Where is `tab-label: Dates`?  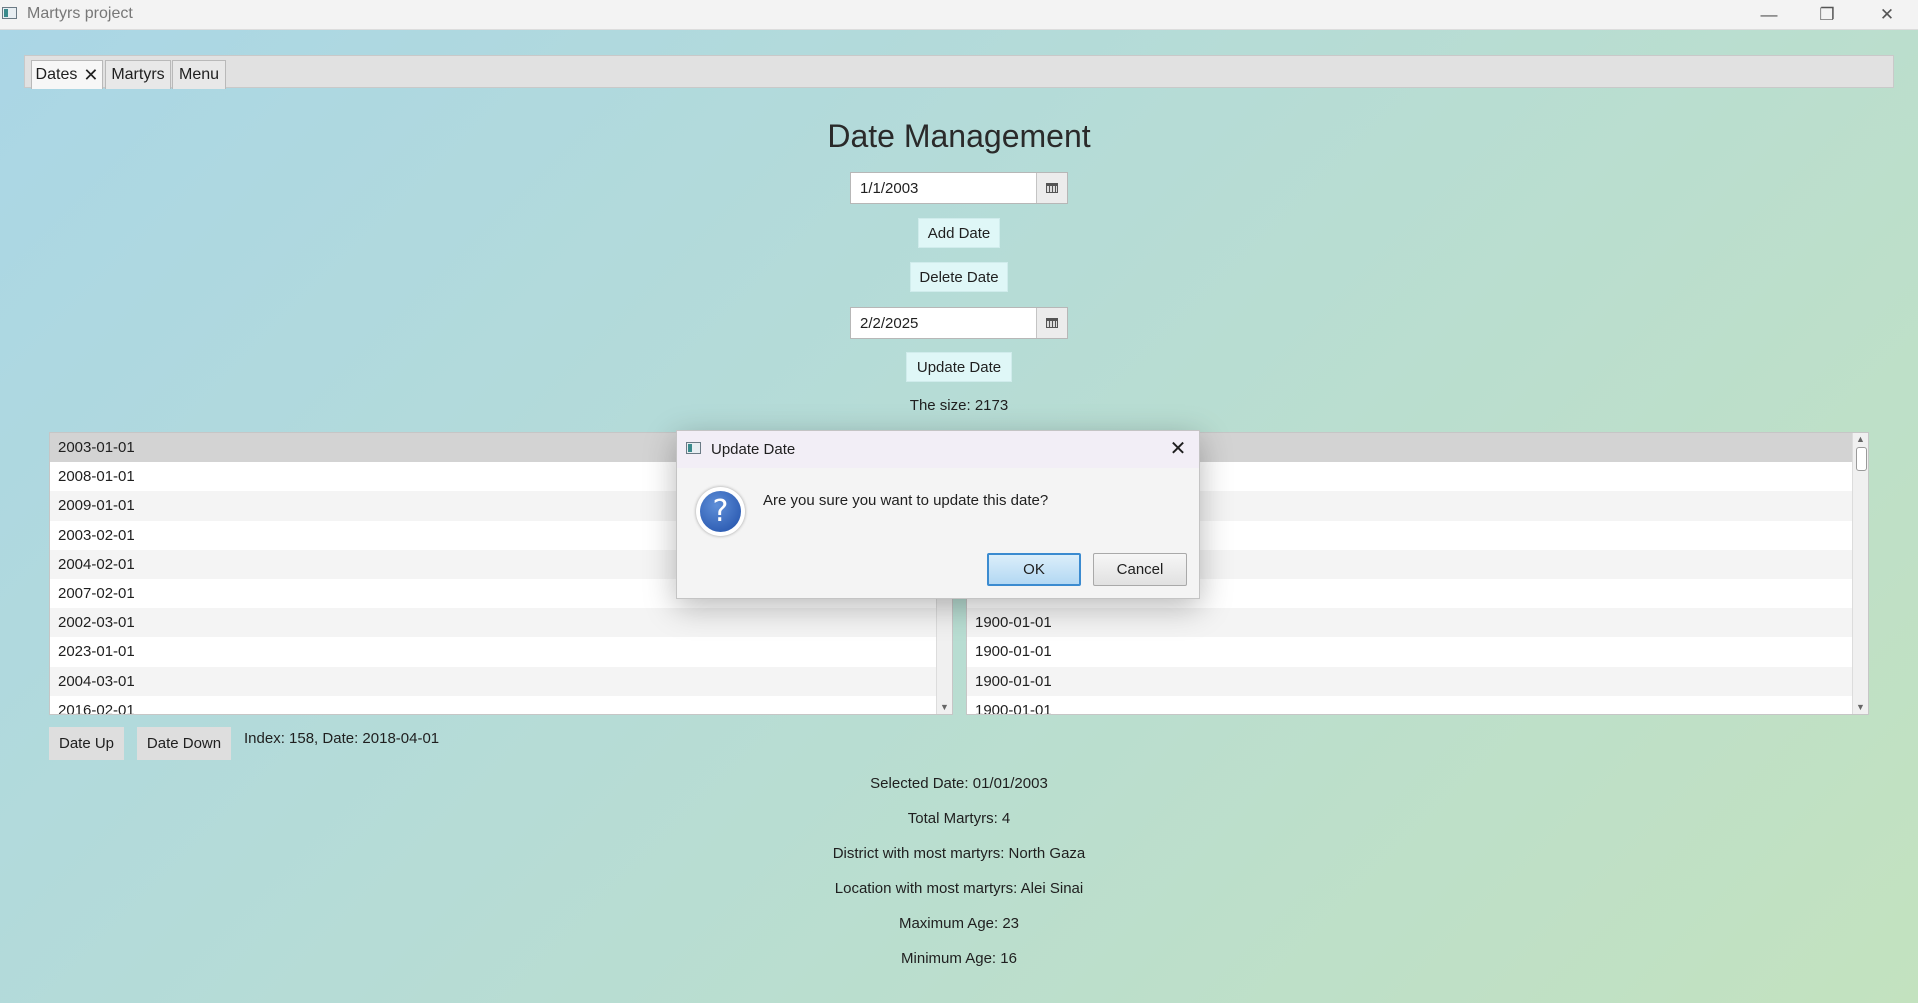 tab-label: Dates is located at coordinates (56, 74).